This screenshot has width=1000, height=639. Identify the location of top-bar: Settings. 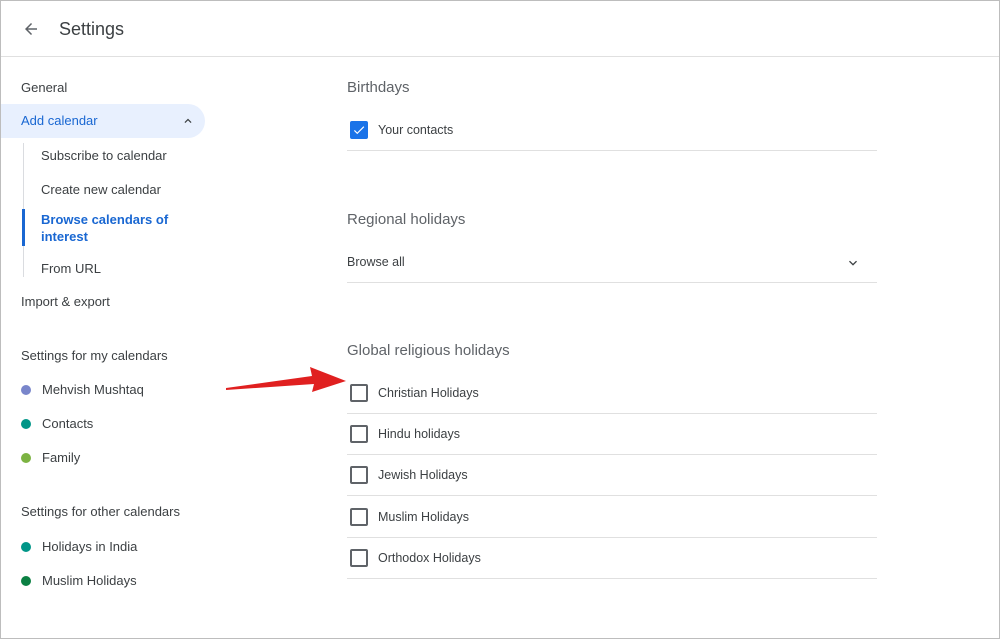
(500, 28).